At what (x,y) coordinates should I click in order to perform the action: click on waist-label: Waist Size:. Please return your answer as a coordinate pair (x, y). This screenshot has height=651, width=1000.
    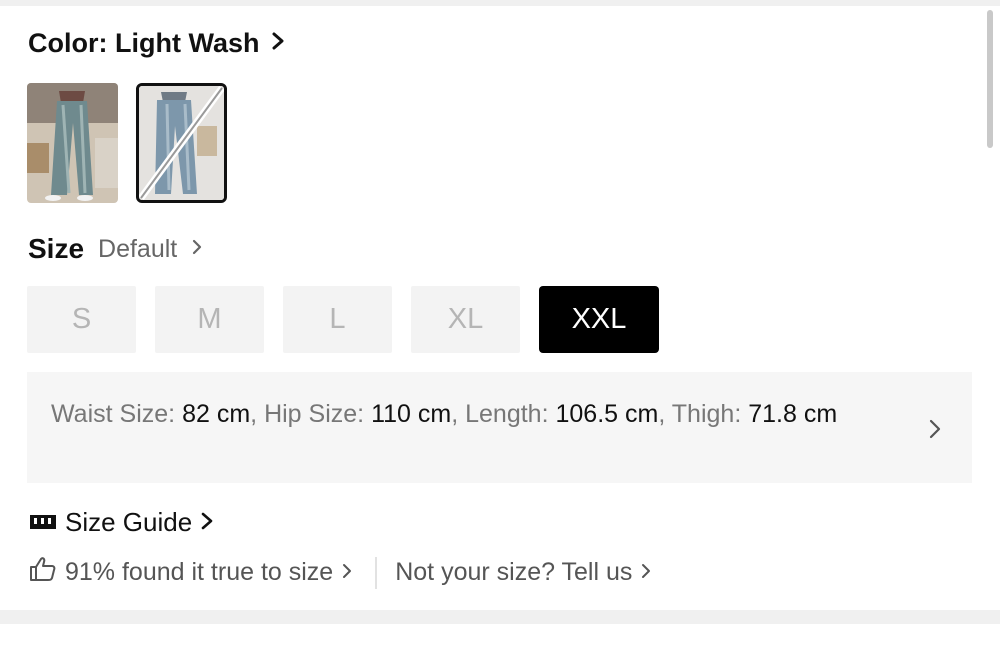
    Looking at the image, I should click on (113, 414).